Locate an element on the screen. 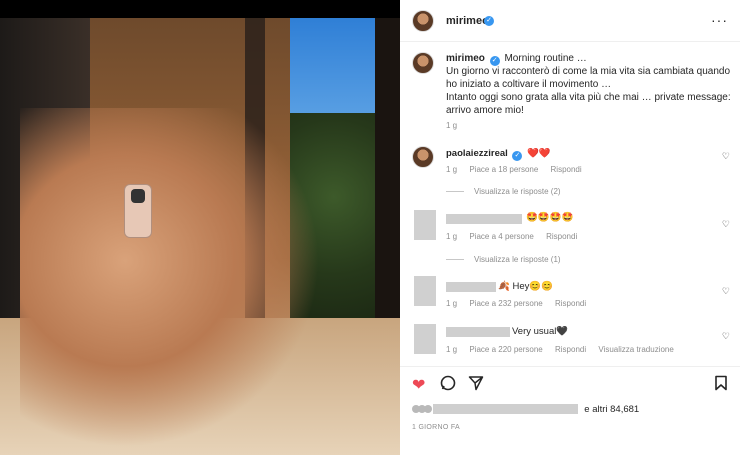 The image size is (740, 455). comment-likes: Piace a 18 persone is located at coordinates (503, 169).